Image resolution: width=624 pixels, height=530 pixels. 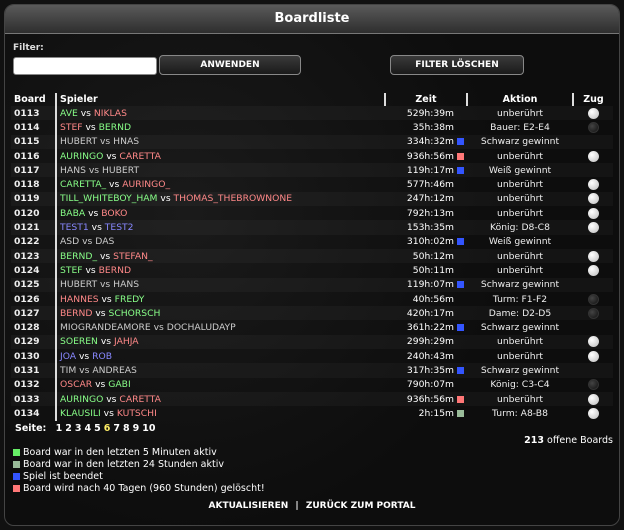 What do you see at coordinates (312, 313) in the screenshot?
I see `table-row: 0127 BERND vs SCHORSCH 420h:17m Dame: D2-D5` at bounding box center [312, 313].